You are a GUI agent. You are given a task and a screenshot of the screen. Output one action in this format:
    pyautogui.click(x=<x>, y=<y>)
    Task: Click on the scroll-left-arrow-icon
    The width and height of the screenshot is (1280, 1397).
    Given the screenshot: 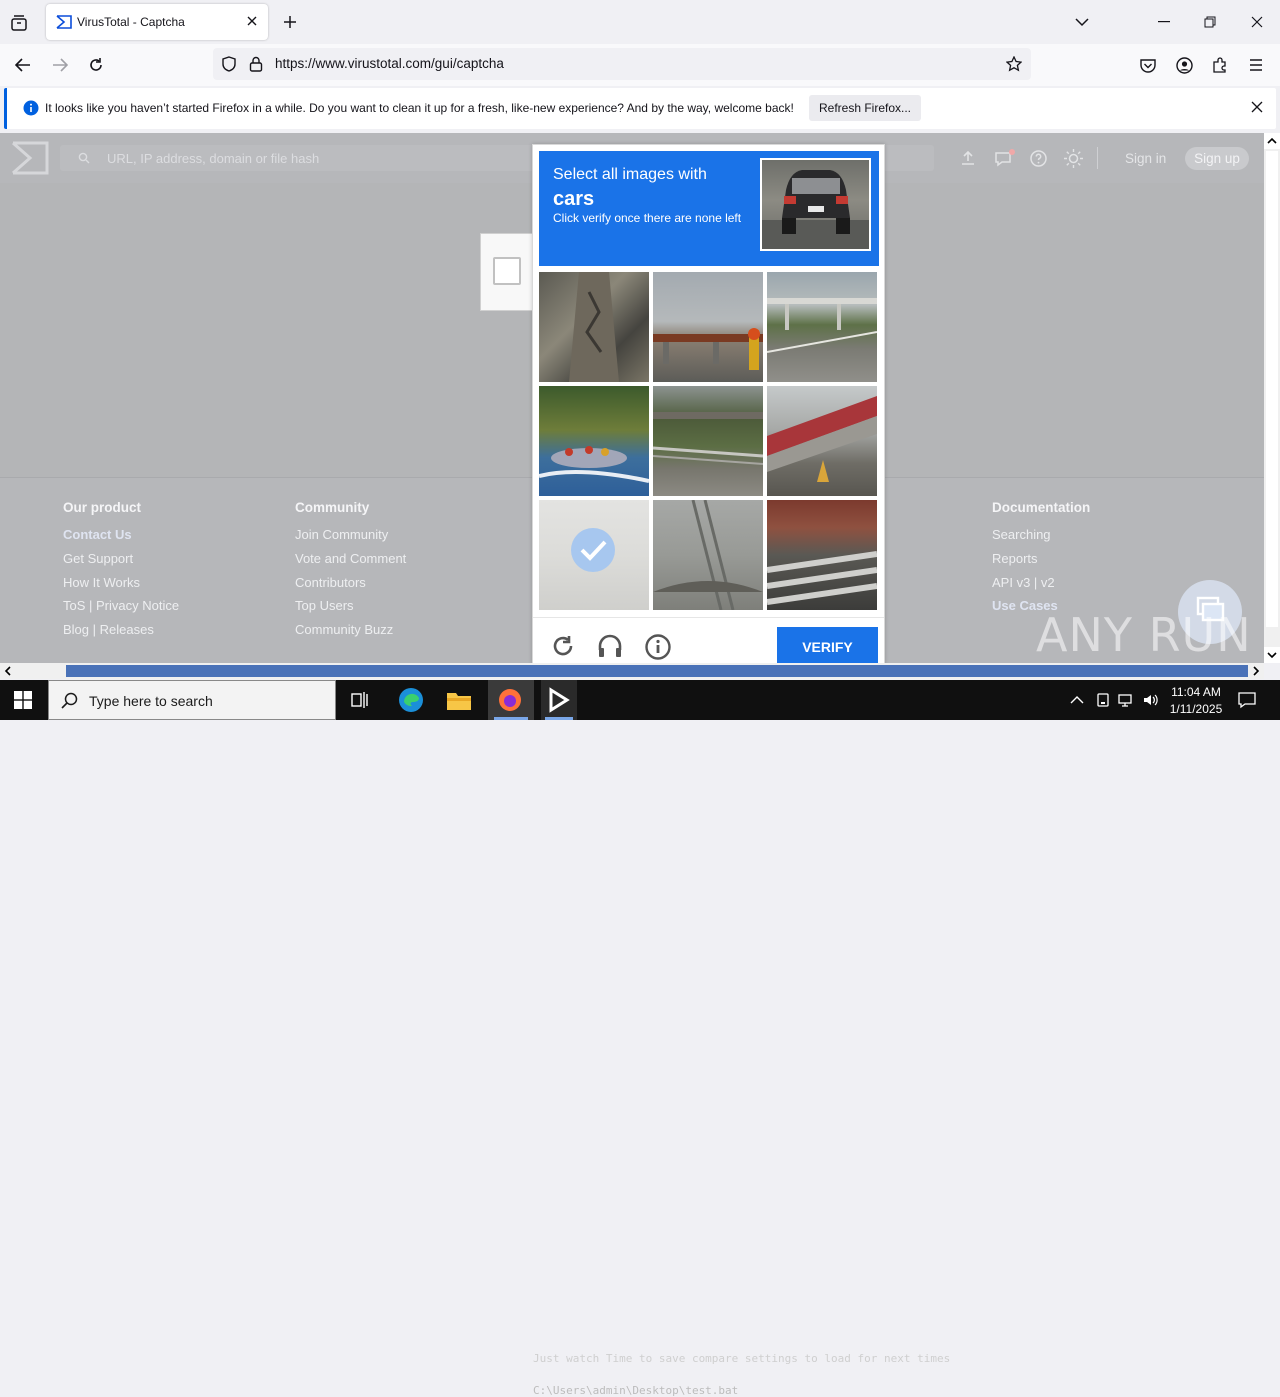 What is the action you would take?
    pyautogui.click(x=8, y=671)
    